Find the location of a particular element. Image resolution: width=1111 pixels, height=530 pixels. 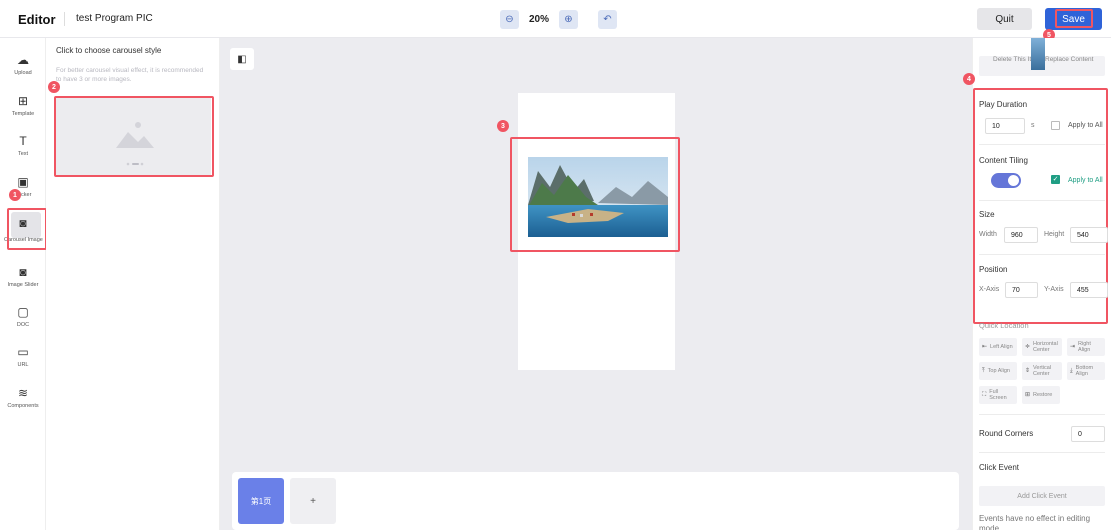

panel-toggle-icon: ◧ is located at coordinates (242, 59).